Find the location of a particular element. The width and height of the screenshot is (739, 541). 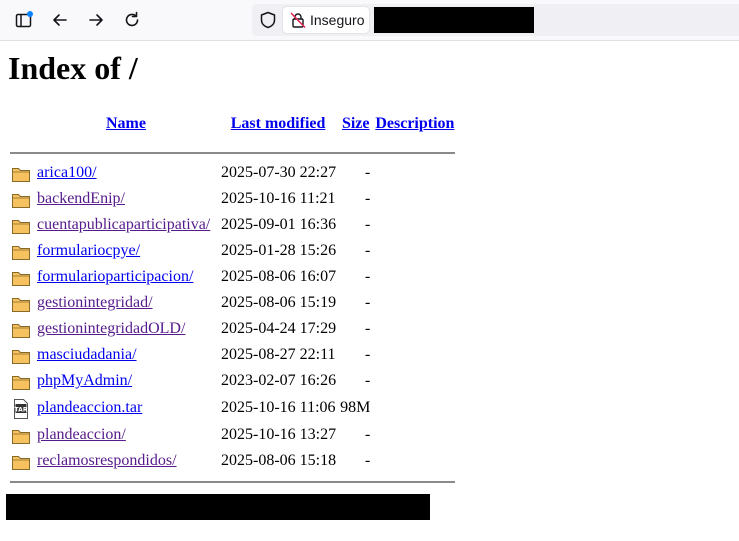

redacted-server-signature is located at coordinates (218, 507).